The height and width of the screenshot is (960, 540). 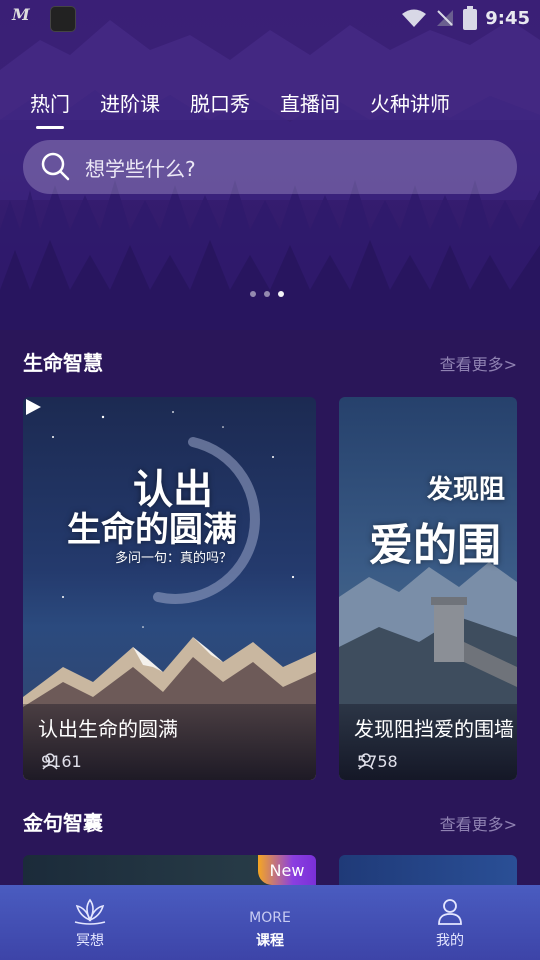 I want to click on search-placeholder: 想学些什么?, so click(x=140, y=168).